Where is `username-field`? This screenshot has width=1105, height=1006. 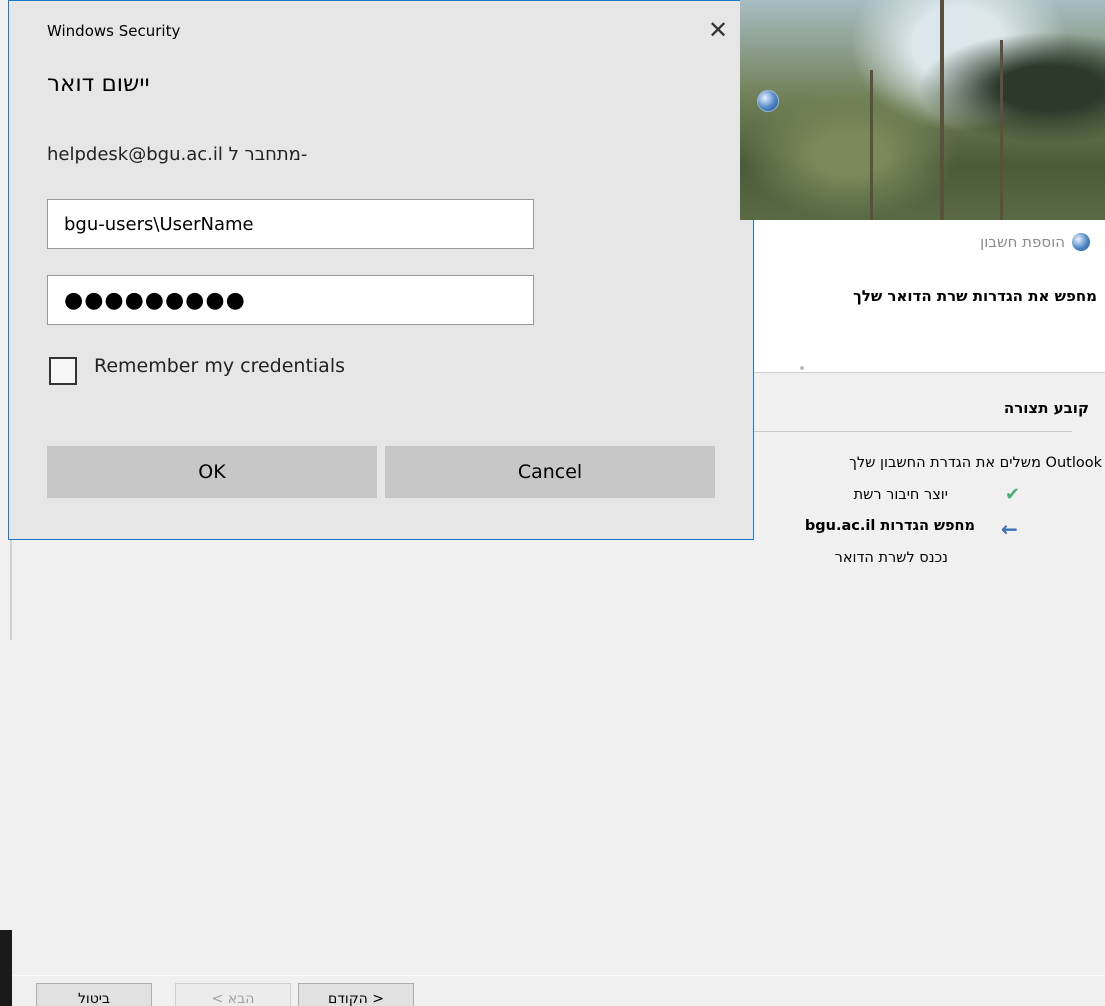
username-field is located at coordinates (290, 224).